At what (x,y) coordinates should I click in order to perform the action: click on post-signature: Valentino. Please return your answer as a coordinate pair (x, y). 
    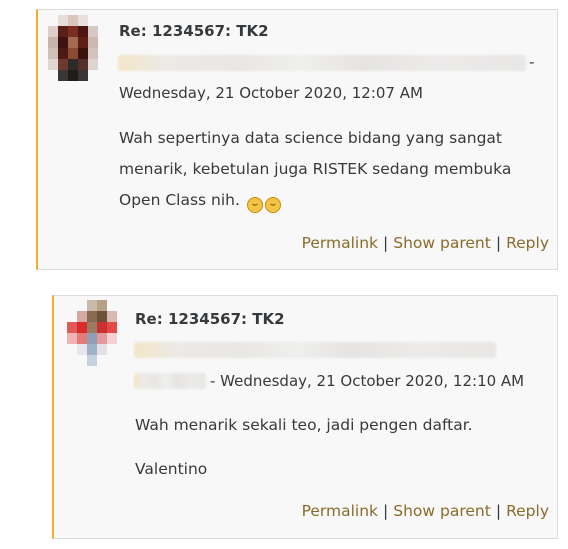
    Looking at the image, I should click on (171, 469).